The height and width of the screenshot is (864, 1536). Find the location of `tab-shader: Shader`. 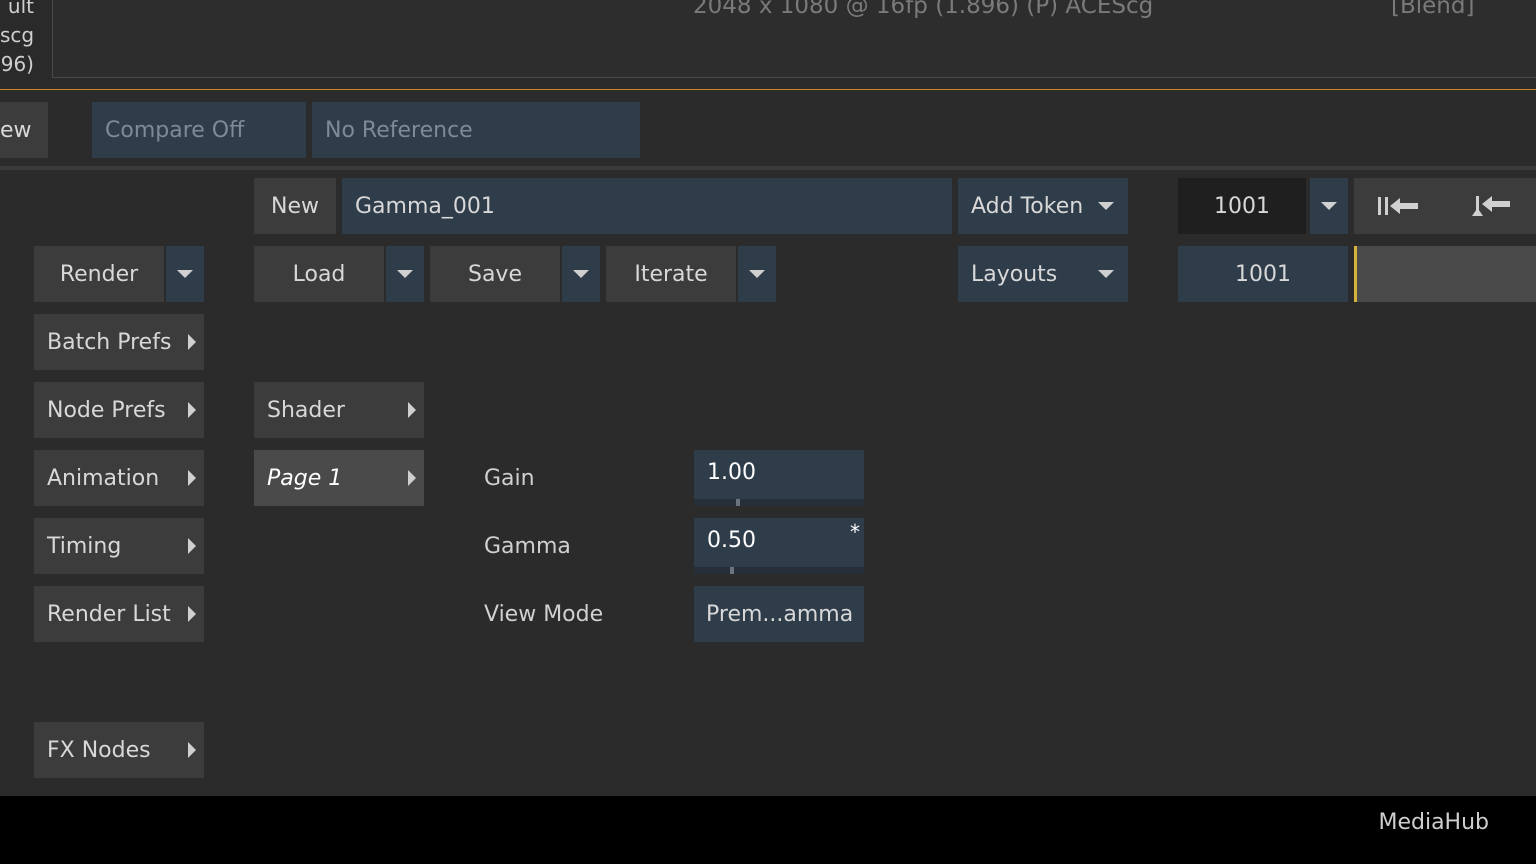

tab-shader: Shader is located at coordinates (339, 410).